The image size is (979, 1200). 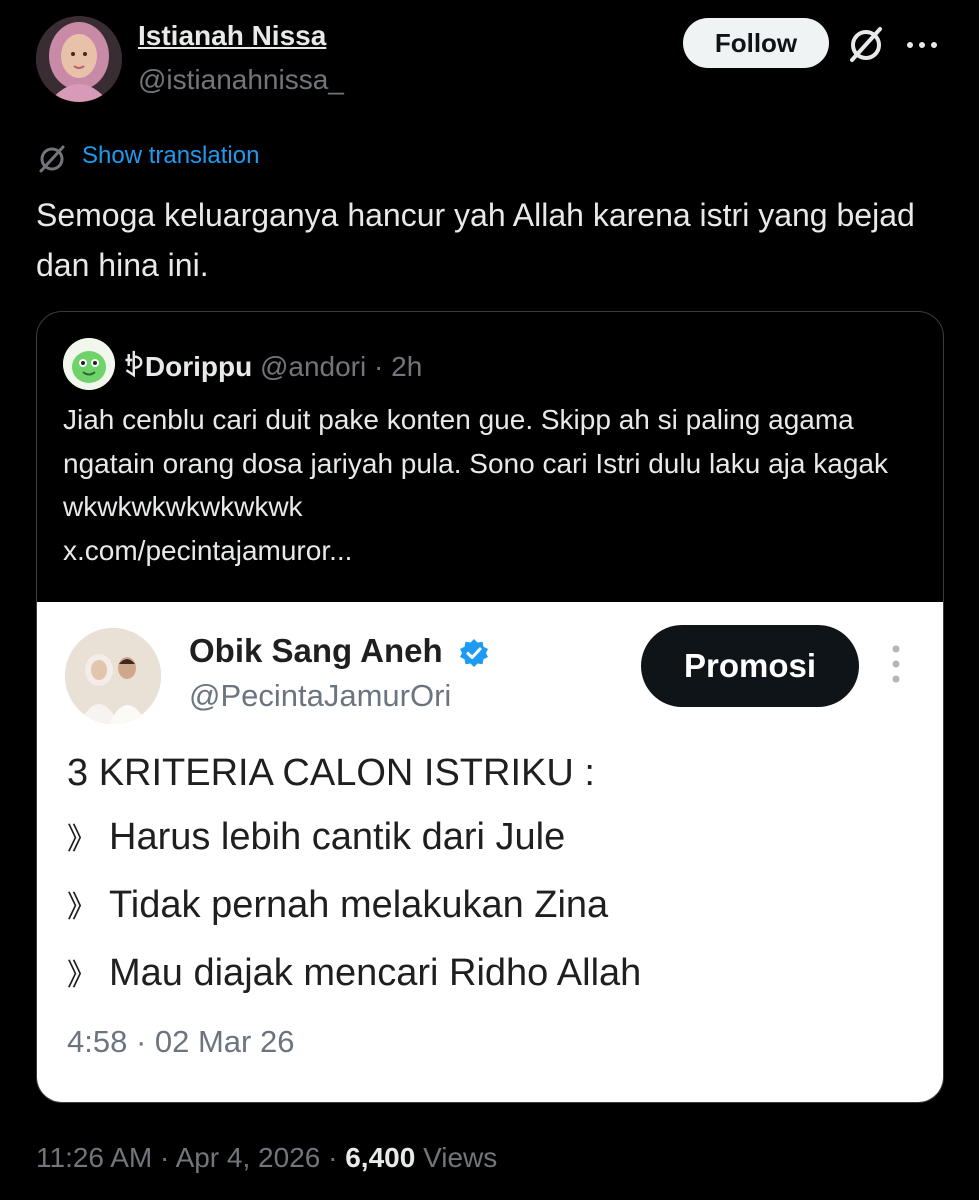 I want to click on quoted-author-handle: @andori, so click(x=313, y=366).